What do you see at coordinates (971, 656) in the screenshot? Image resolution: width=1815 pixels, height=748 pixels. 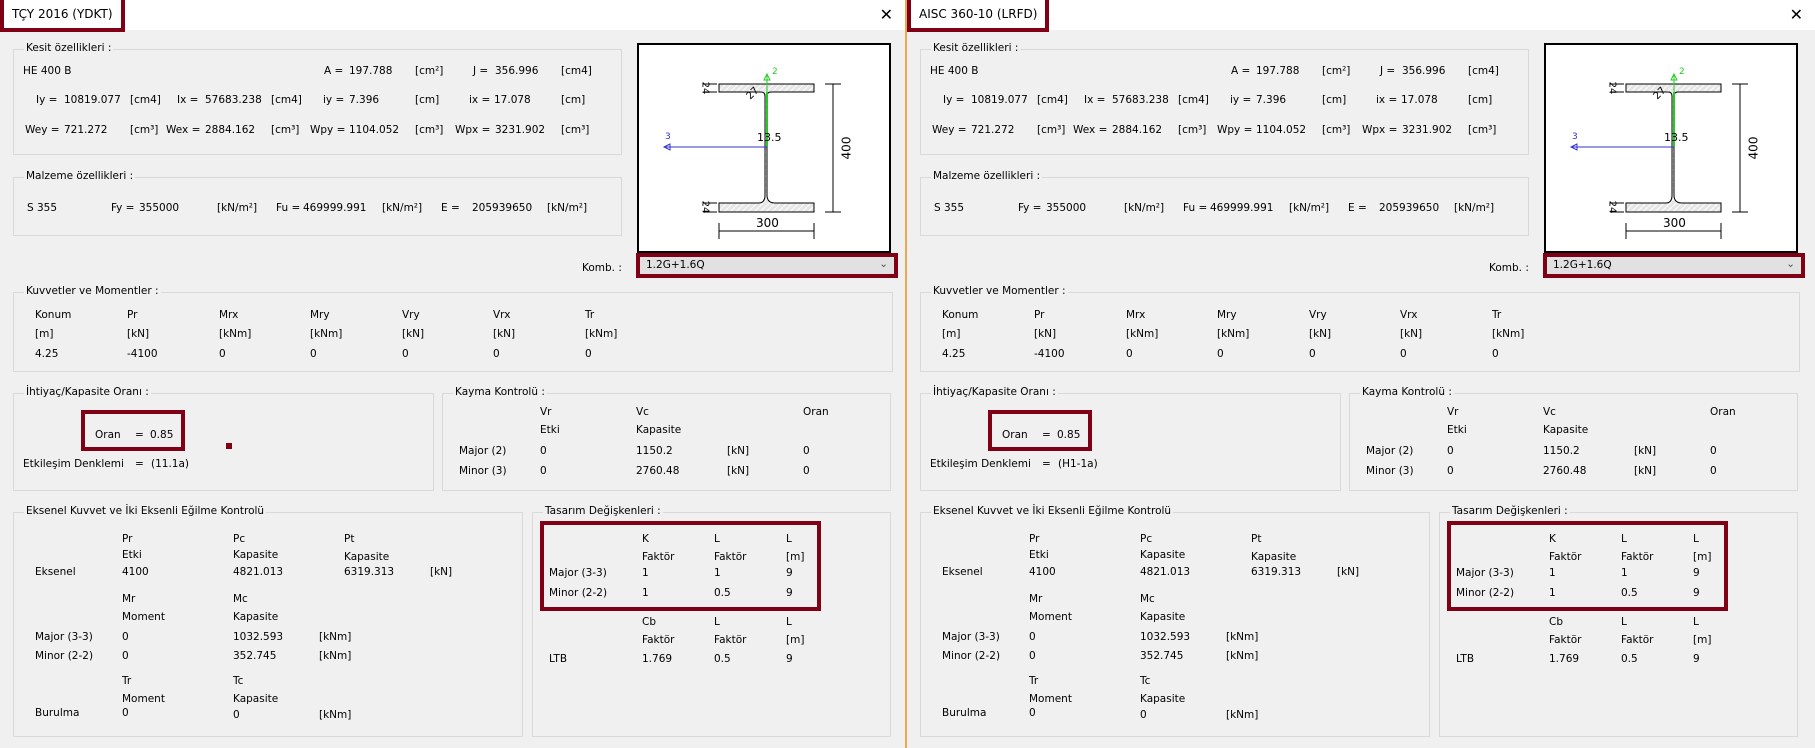 I see `moment-cell: Minor (2-2)` at bounding box center [971, 656].